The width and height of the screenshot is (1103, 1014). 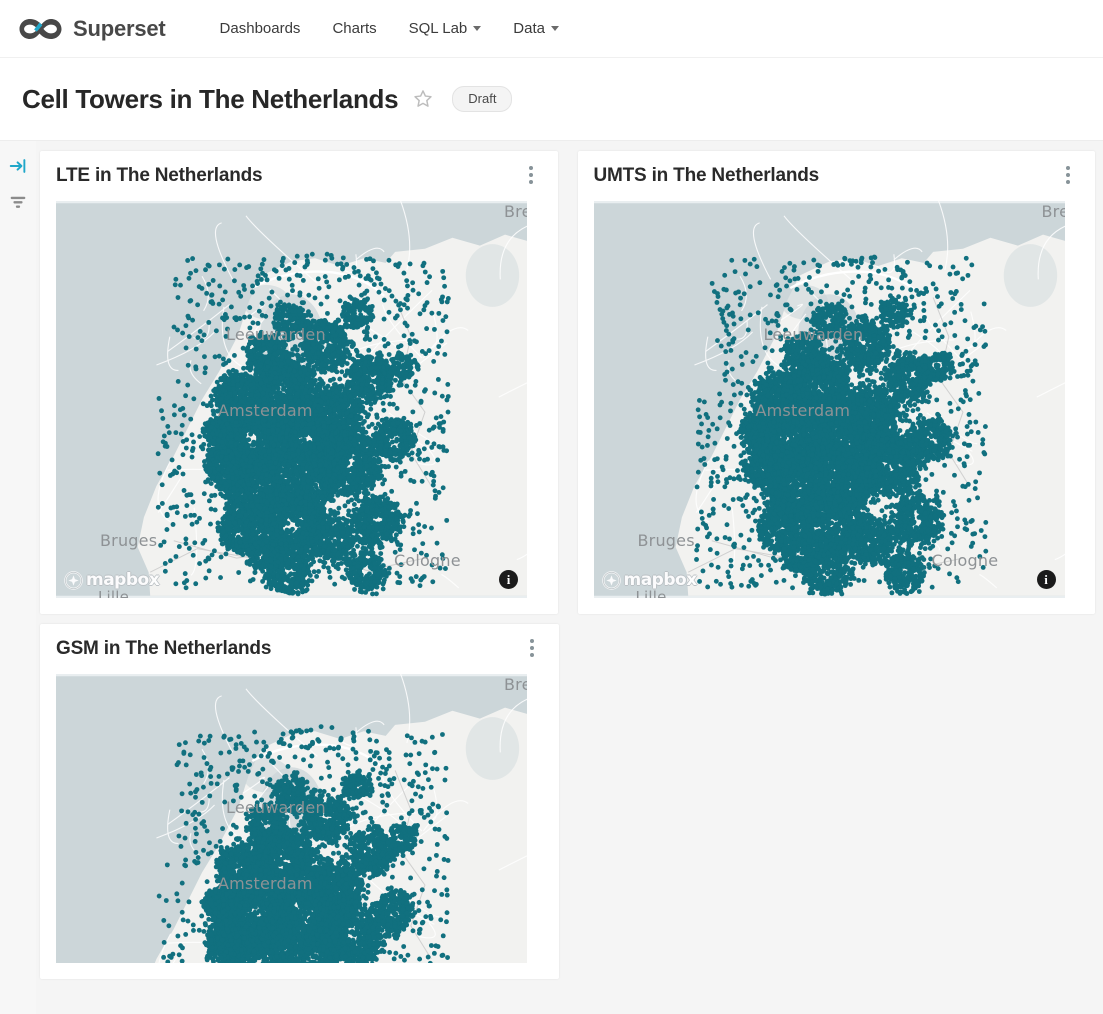 What do you see at coordinates (482, 99) in the screenshot?
I see `status-badge: Draft` at bounding box center [482, 99].